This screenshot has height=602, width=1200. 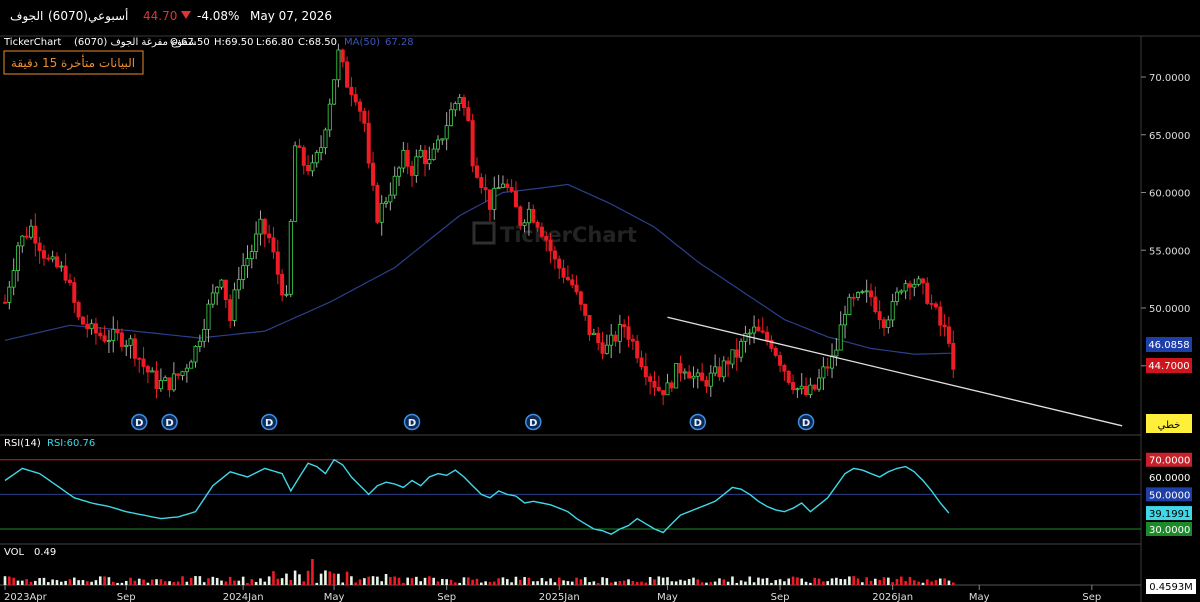 What do you see at coordinates (780, 597) in the screenshot?
I see `time-tick-label: Sep` at bounding box center [780, 597].